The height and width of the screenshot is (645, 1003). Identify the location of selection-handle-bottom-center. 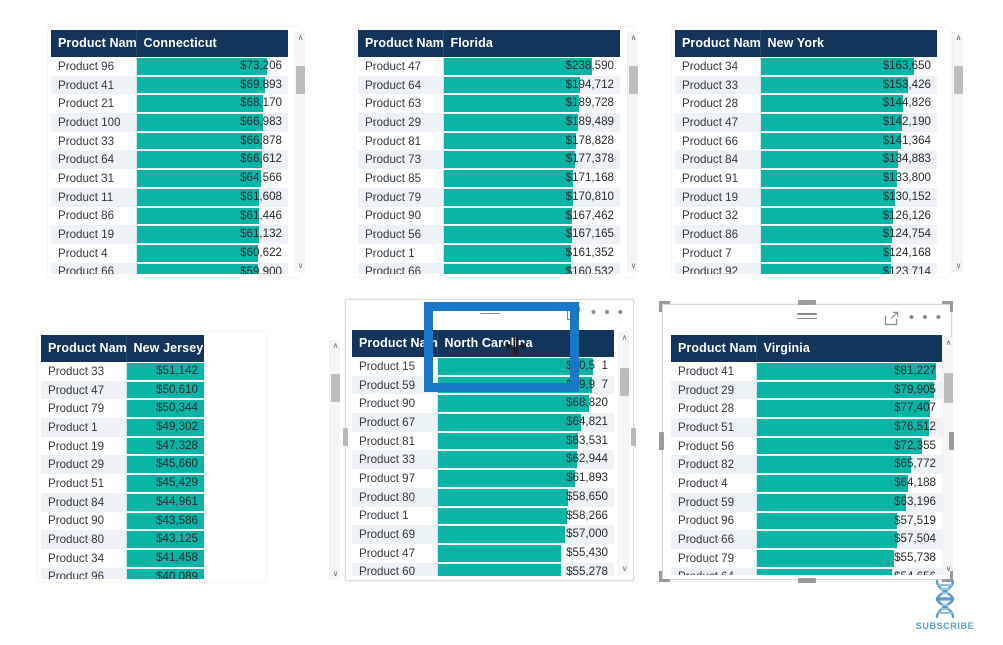
(807, 580).